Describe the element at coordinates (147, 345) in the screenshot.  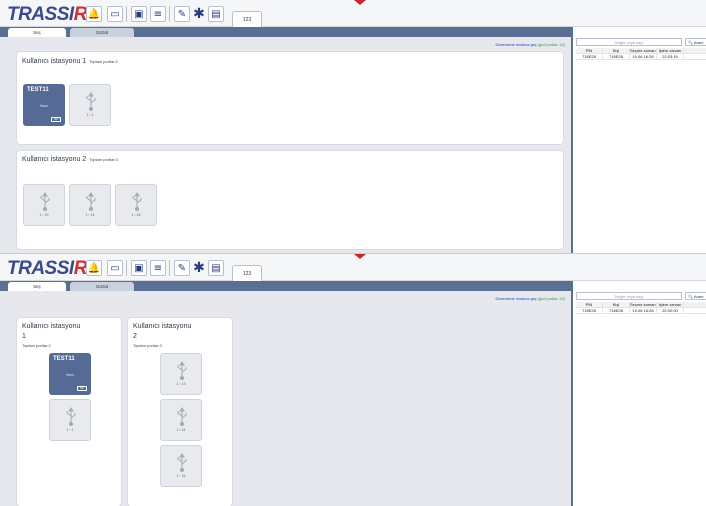
I see `ports-count: Toplam portlar:3` at that location.